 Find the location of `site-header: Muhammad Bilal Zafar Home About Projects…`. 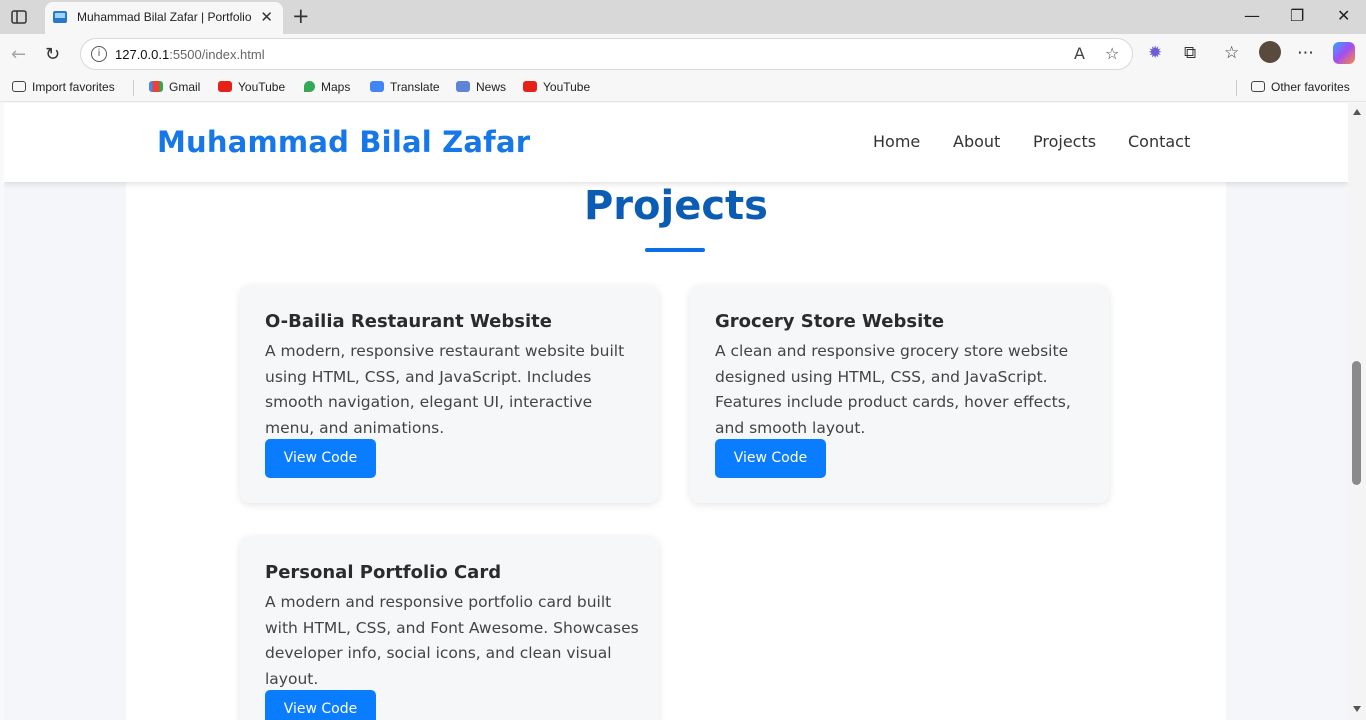

site-header: Muhammad Bilal Zafar Home About Projects… is located at coordinates (676, 142).